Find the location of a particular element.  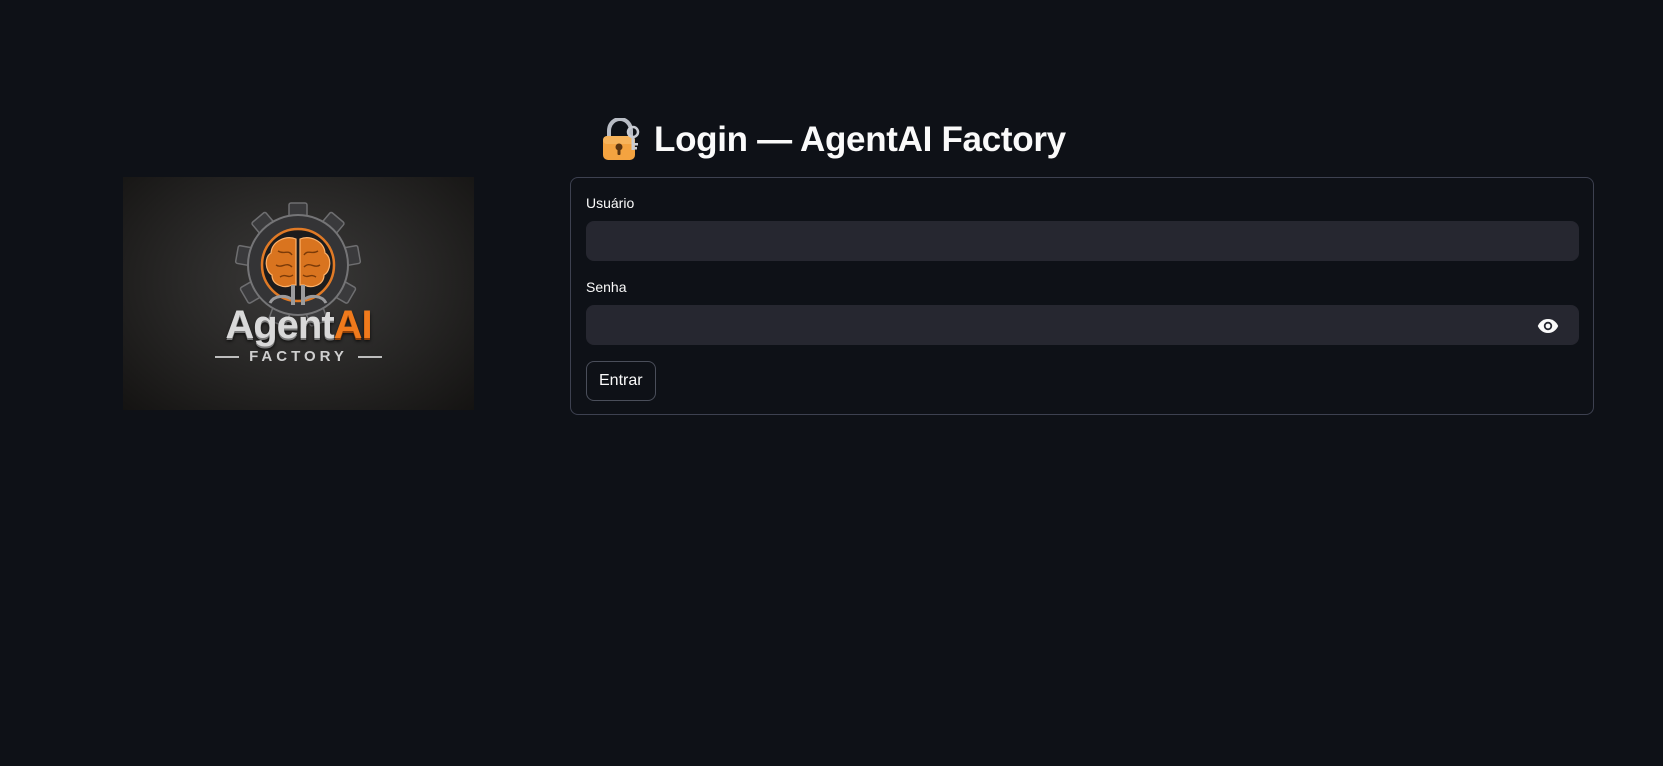

lock-with-key-icon is located at coordinates (621, 139).